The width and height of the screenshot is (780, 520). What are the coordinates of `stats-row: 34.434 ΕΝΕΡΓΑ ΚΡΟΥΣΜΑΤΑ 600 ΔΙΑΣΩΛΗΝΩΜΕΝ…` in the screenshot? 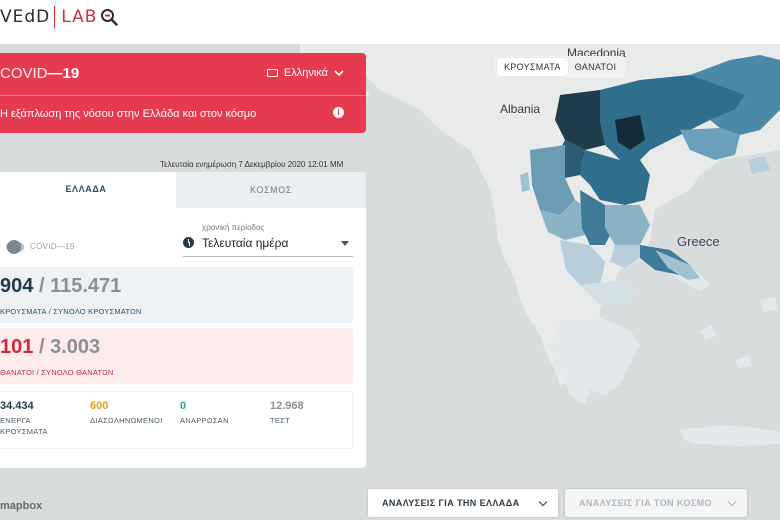 It's located at (176, 420).